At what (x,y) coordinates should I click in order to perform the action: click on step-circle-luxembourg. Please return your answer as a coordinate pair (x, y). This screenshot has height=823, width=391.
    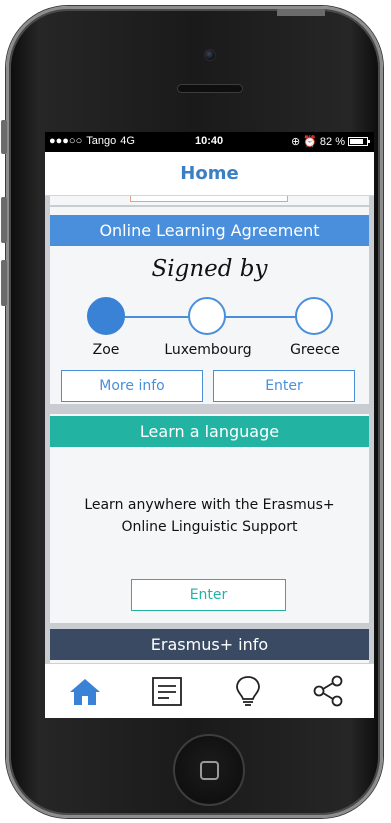
    Looking at the image, I should click on (207, 316).